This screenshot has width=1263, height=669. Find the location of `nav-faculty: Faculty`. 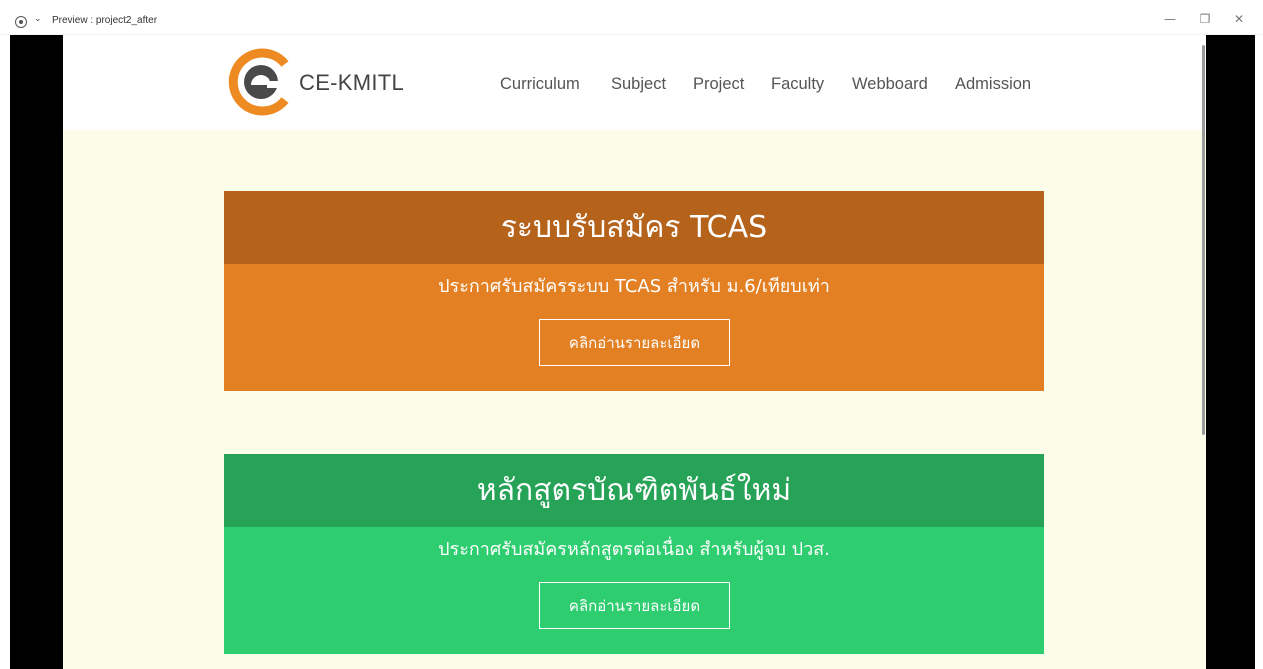

nav-faculty: Faculty is located at coordinates (797, 84).